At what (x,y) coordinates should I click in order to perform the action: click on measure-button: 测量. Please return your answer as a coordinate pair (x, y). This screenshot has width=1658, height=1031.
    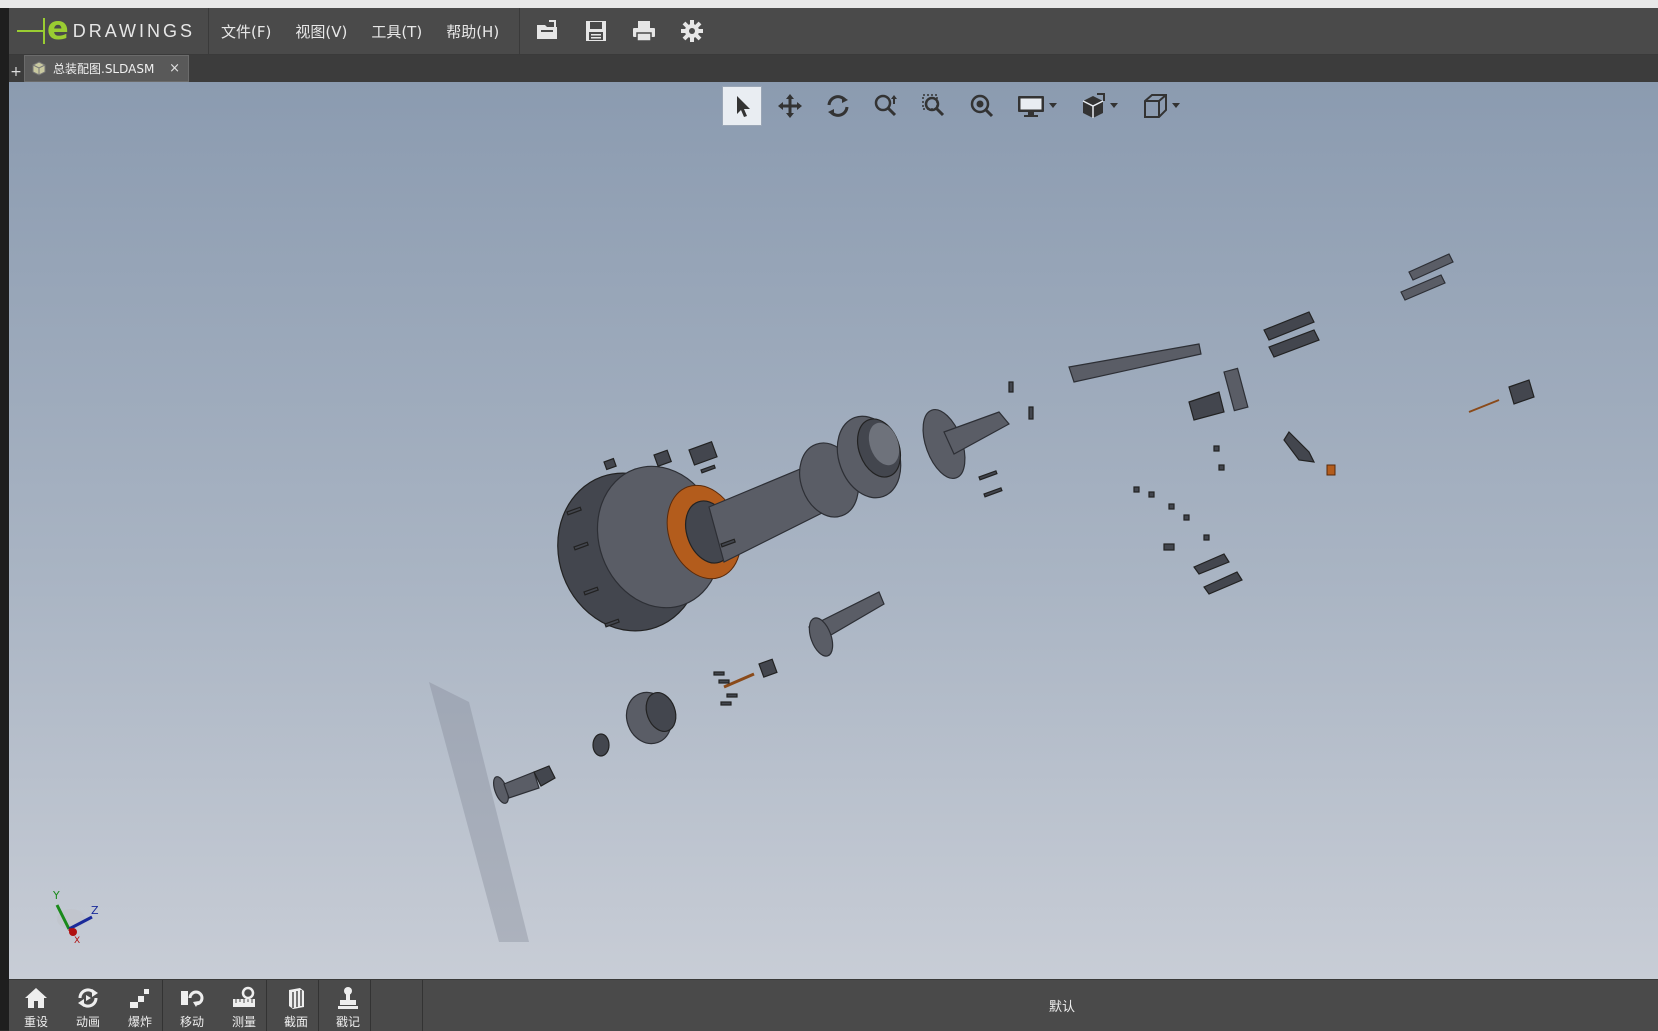
    Looking at the image, I should click on (244, 1005).